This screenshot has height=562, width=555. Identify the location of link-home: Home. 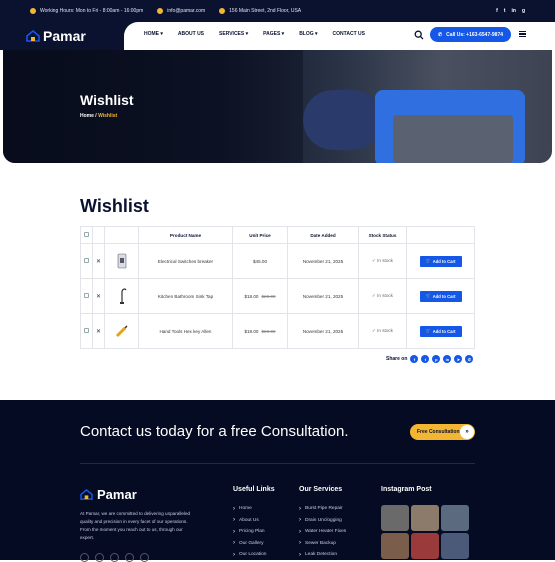
(249, 509).